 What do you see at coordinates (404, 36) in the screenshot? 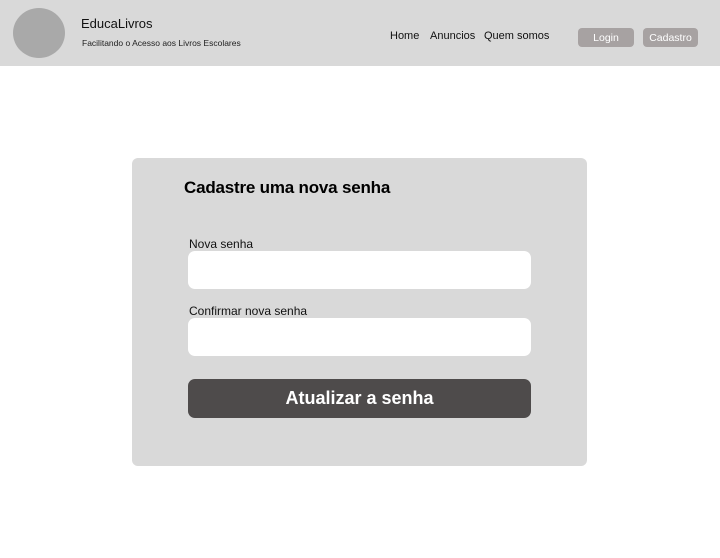
I see `nav-home-link: Home` at bounding box center [404, 36].